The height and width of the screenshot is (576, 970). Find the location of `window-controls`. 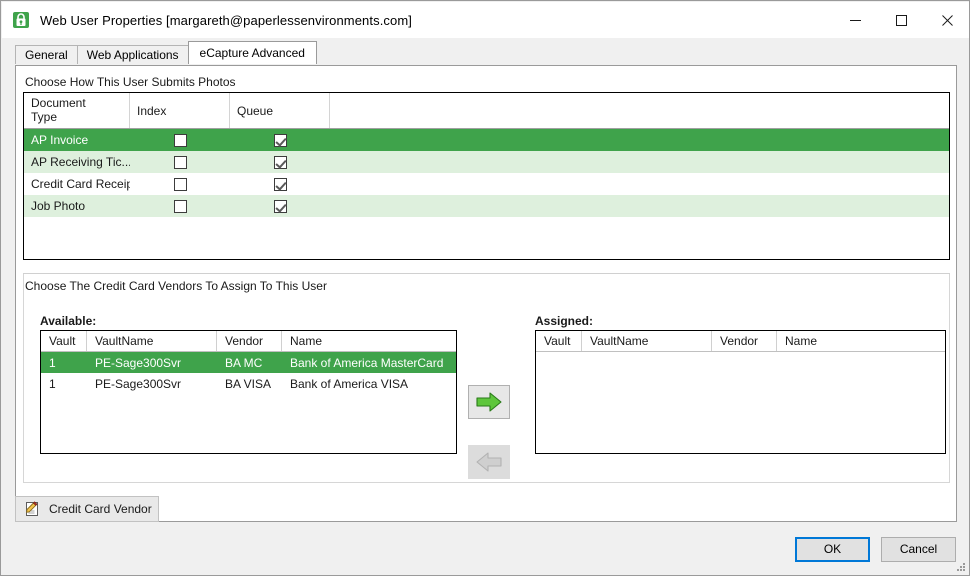

window-controls is located at coordinates (900, 20).